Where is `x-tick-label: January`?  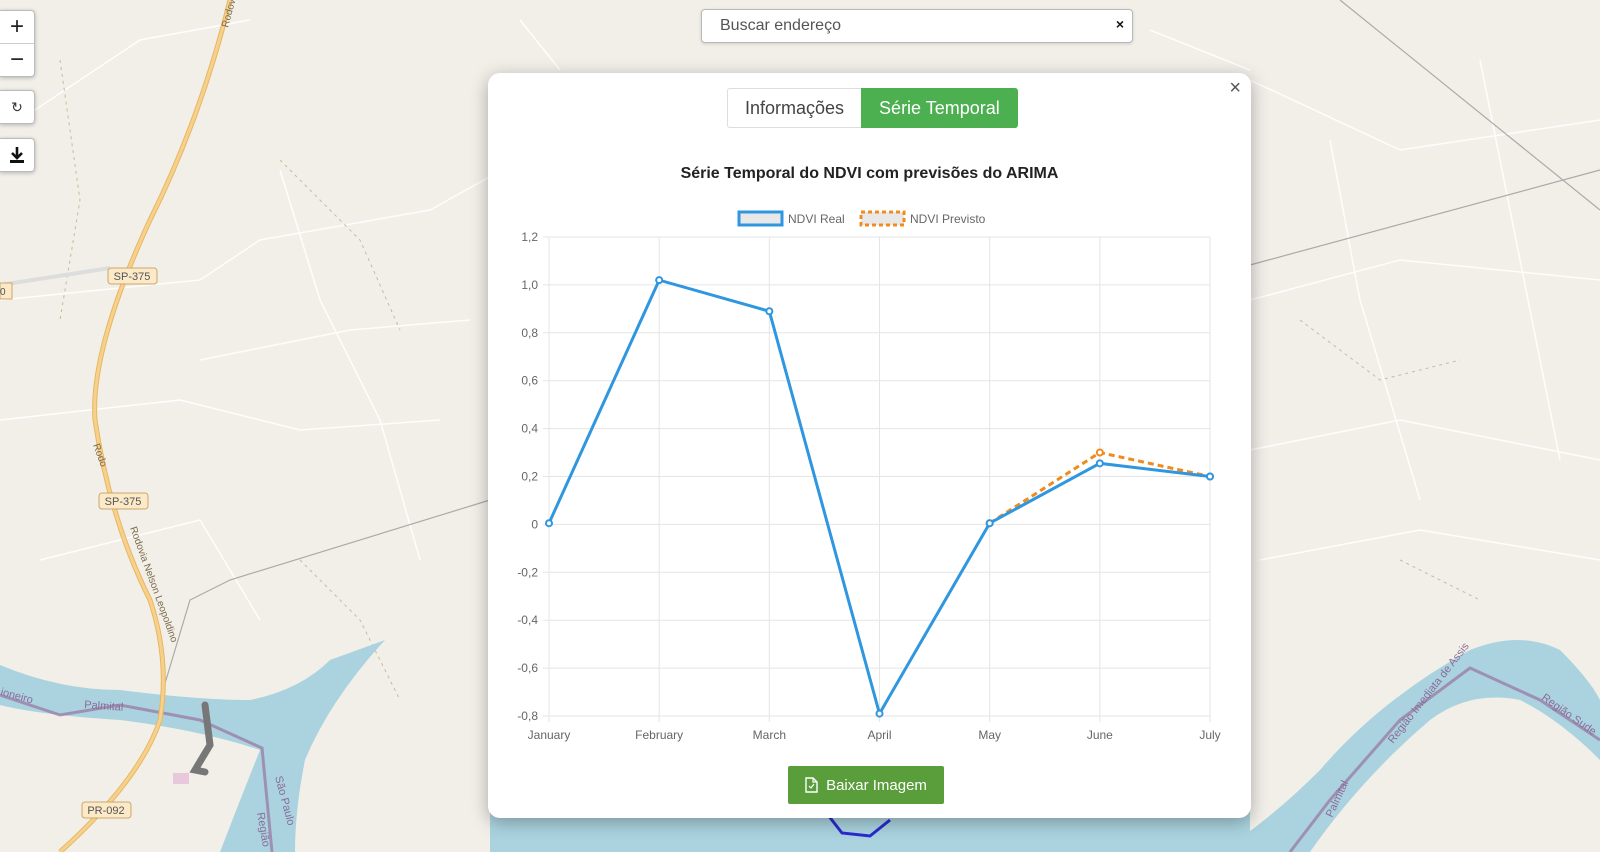
x-tick-label: January is located at coordinates (549, 735).